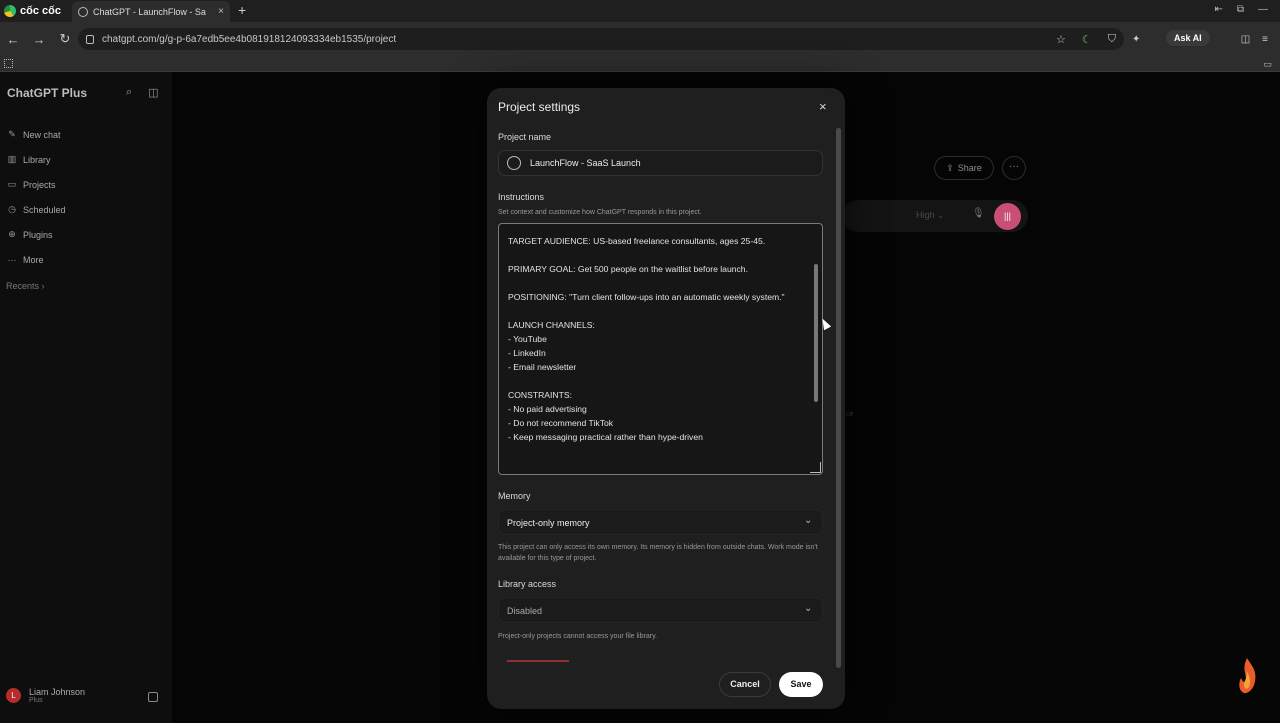  What do you see at coordinates (57, 692) in the screenshot?
I see `user-name: Liam Johnson` at bounding box center [57, 692].